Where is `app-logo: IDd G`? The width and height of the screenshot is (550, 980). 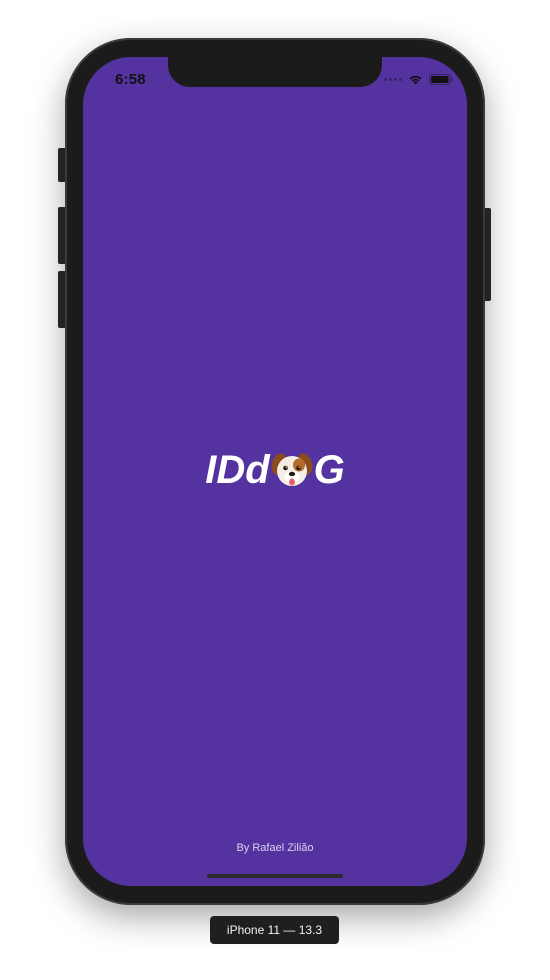
app-logo: IDd G is located at coordinates (275, 470).